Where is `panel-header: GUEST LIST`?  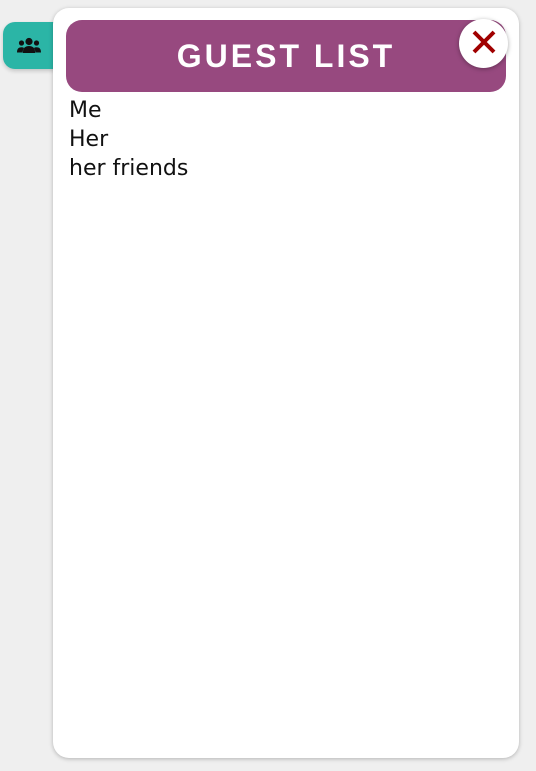 panel-header: GUEST LIST is located at coordinates (286, 56).